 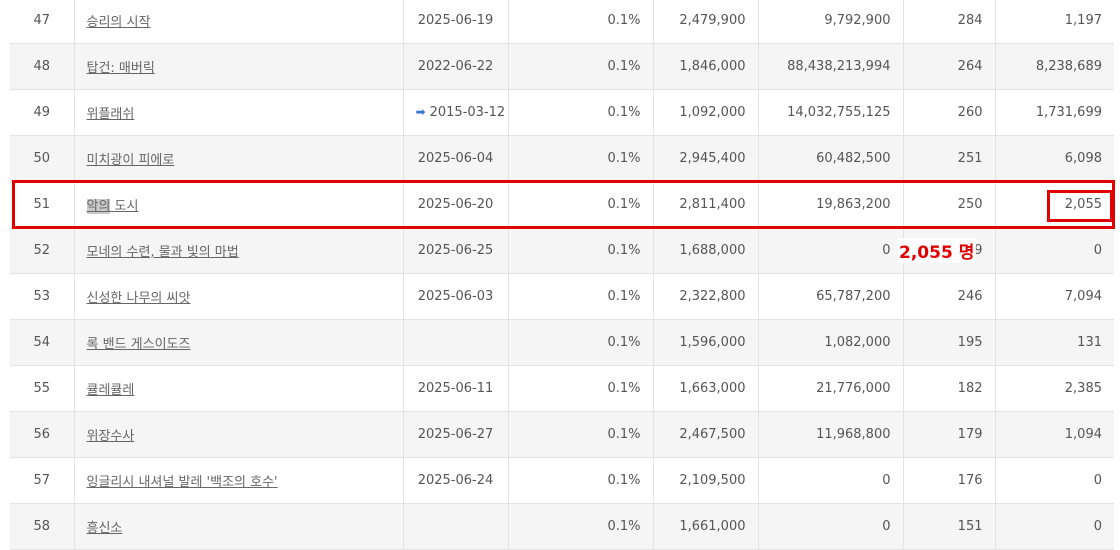 What do you see at coordinates (139, 298) in the screenshot?
I see `movie-title-link: 신성한 나무의 씨앗` at bounding box center [139, 298].